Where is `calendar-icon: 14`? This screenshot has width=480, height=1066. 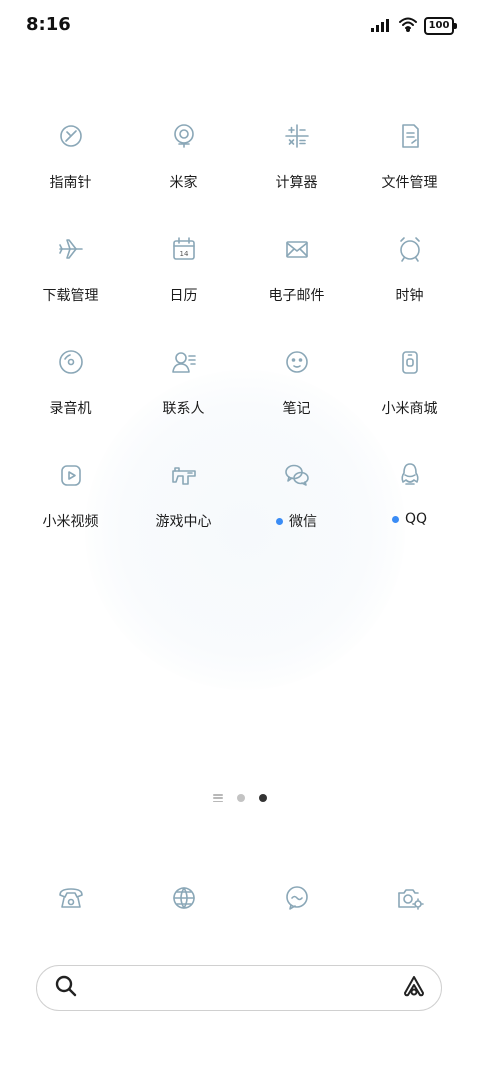 calendar-icon: 14 is located at coordinates (184, 249).